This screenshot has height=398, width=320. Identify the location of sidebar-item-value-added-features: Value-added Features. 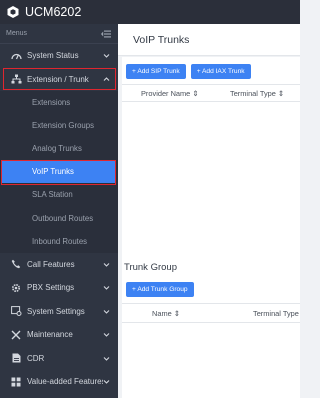
(59, 382).